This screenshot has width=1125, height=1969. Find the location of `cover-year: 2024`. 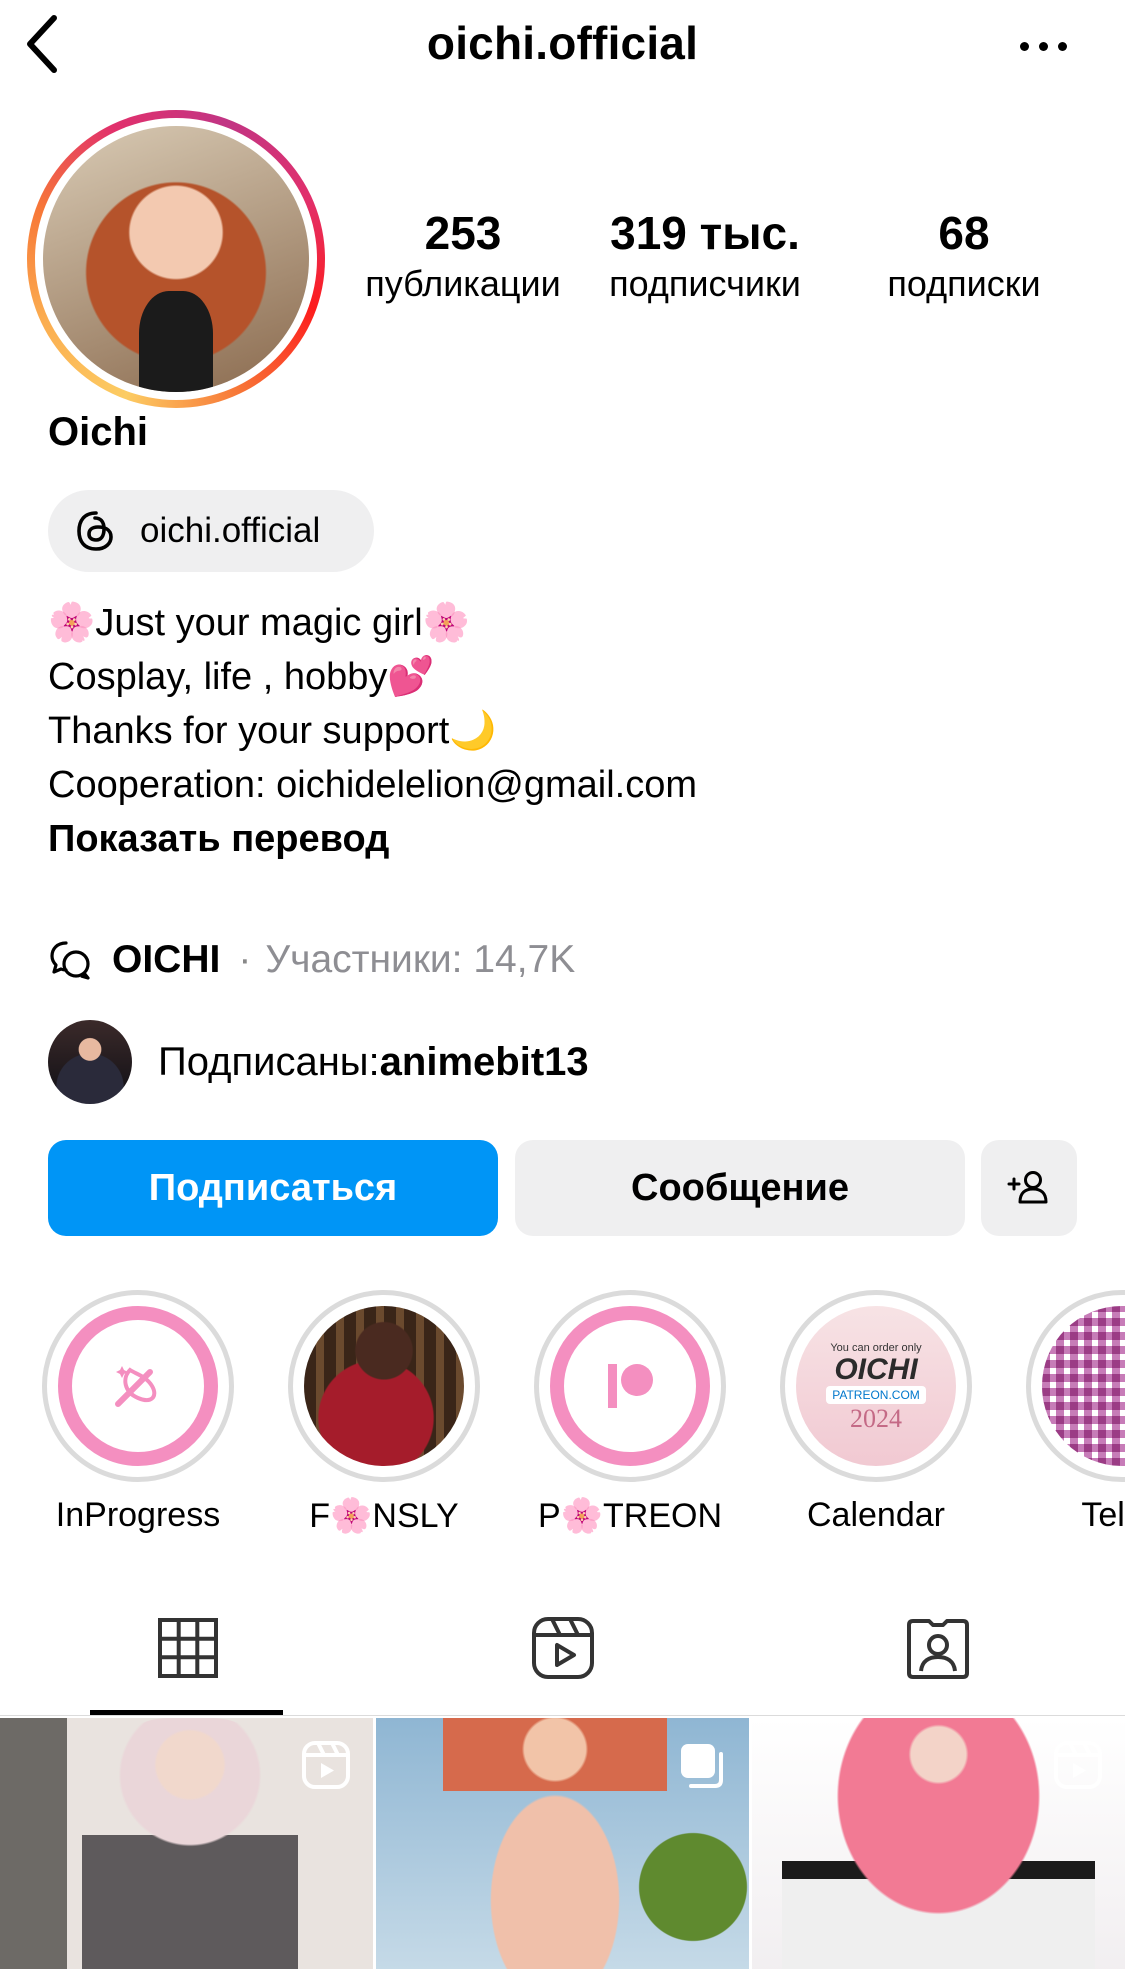

cover-year: 2024 is located at coordinates (876, 1418).